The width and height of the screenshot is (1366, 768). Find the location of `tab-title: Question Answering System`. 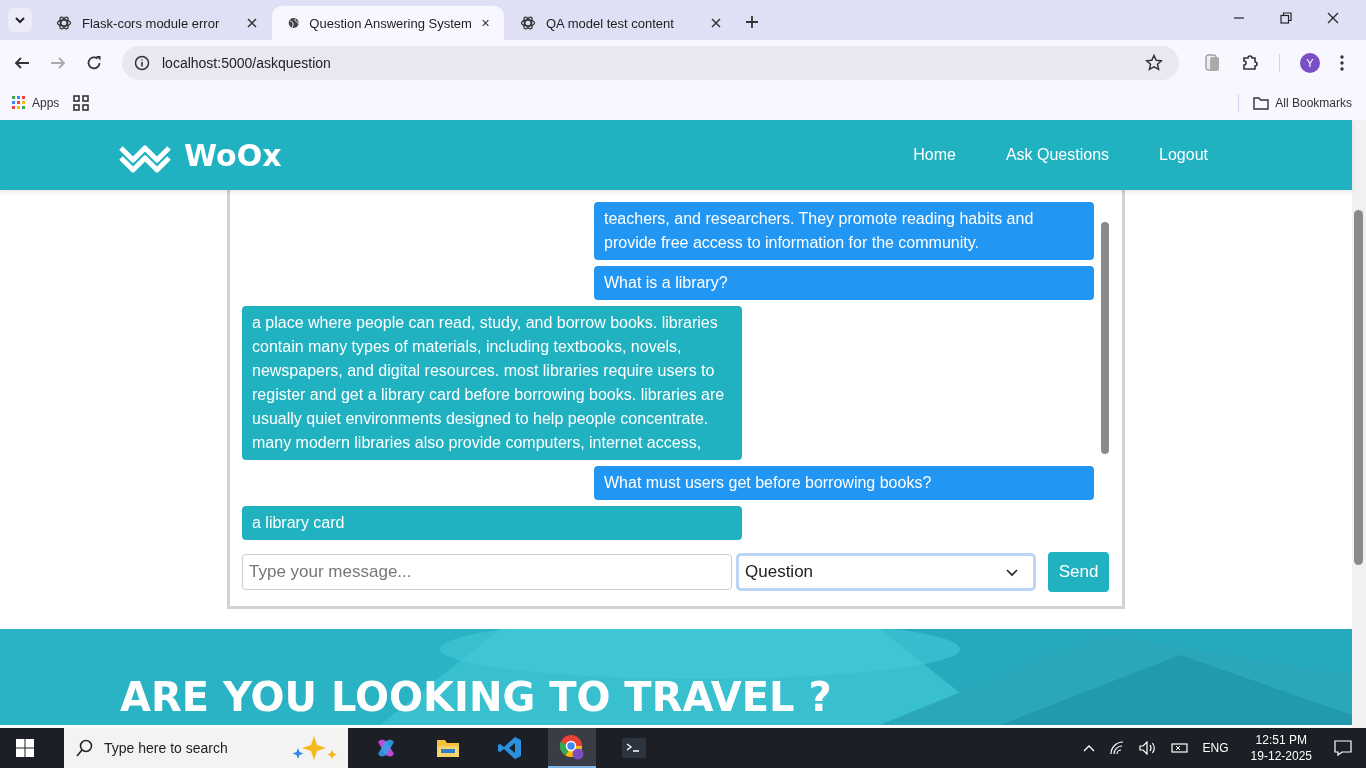

tab-title: Question Answering System is located at coordinates (390, 23).